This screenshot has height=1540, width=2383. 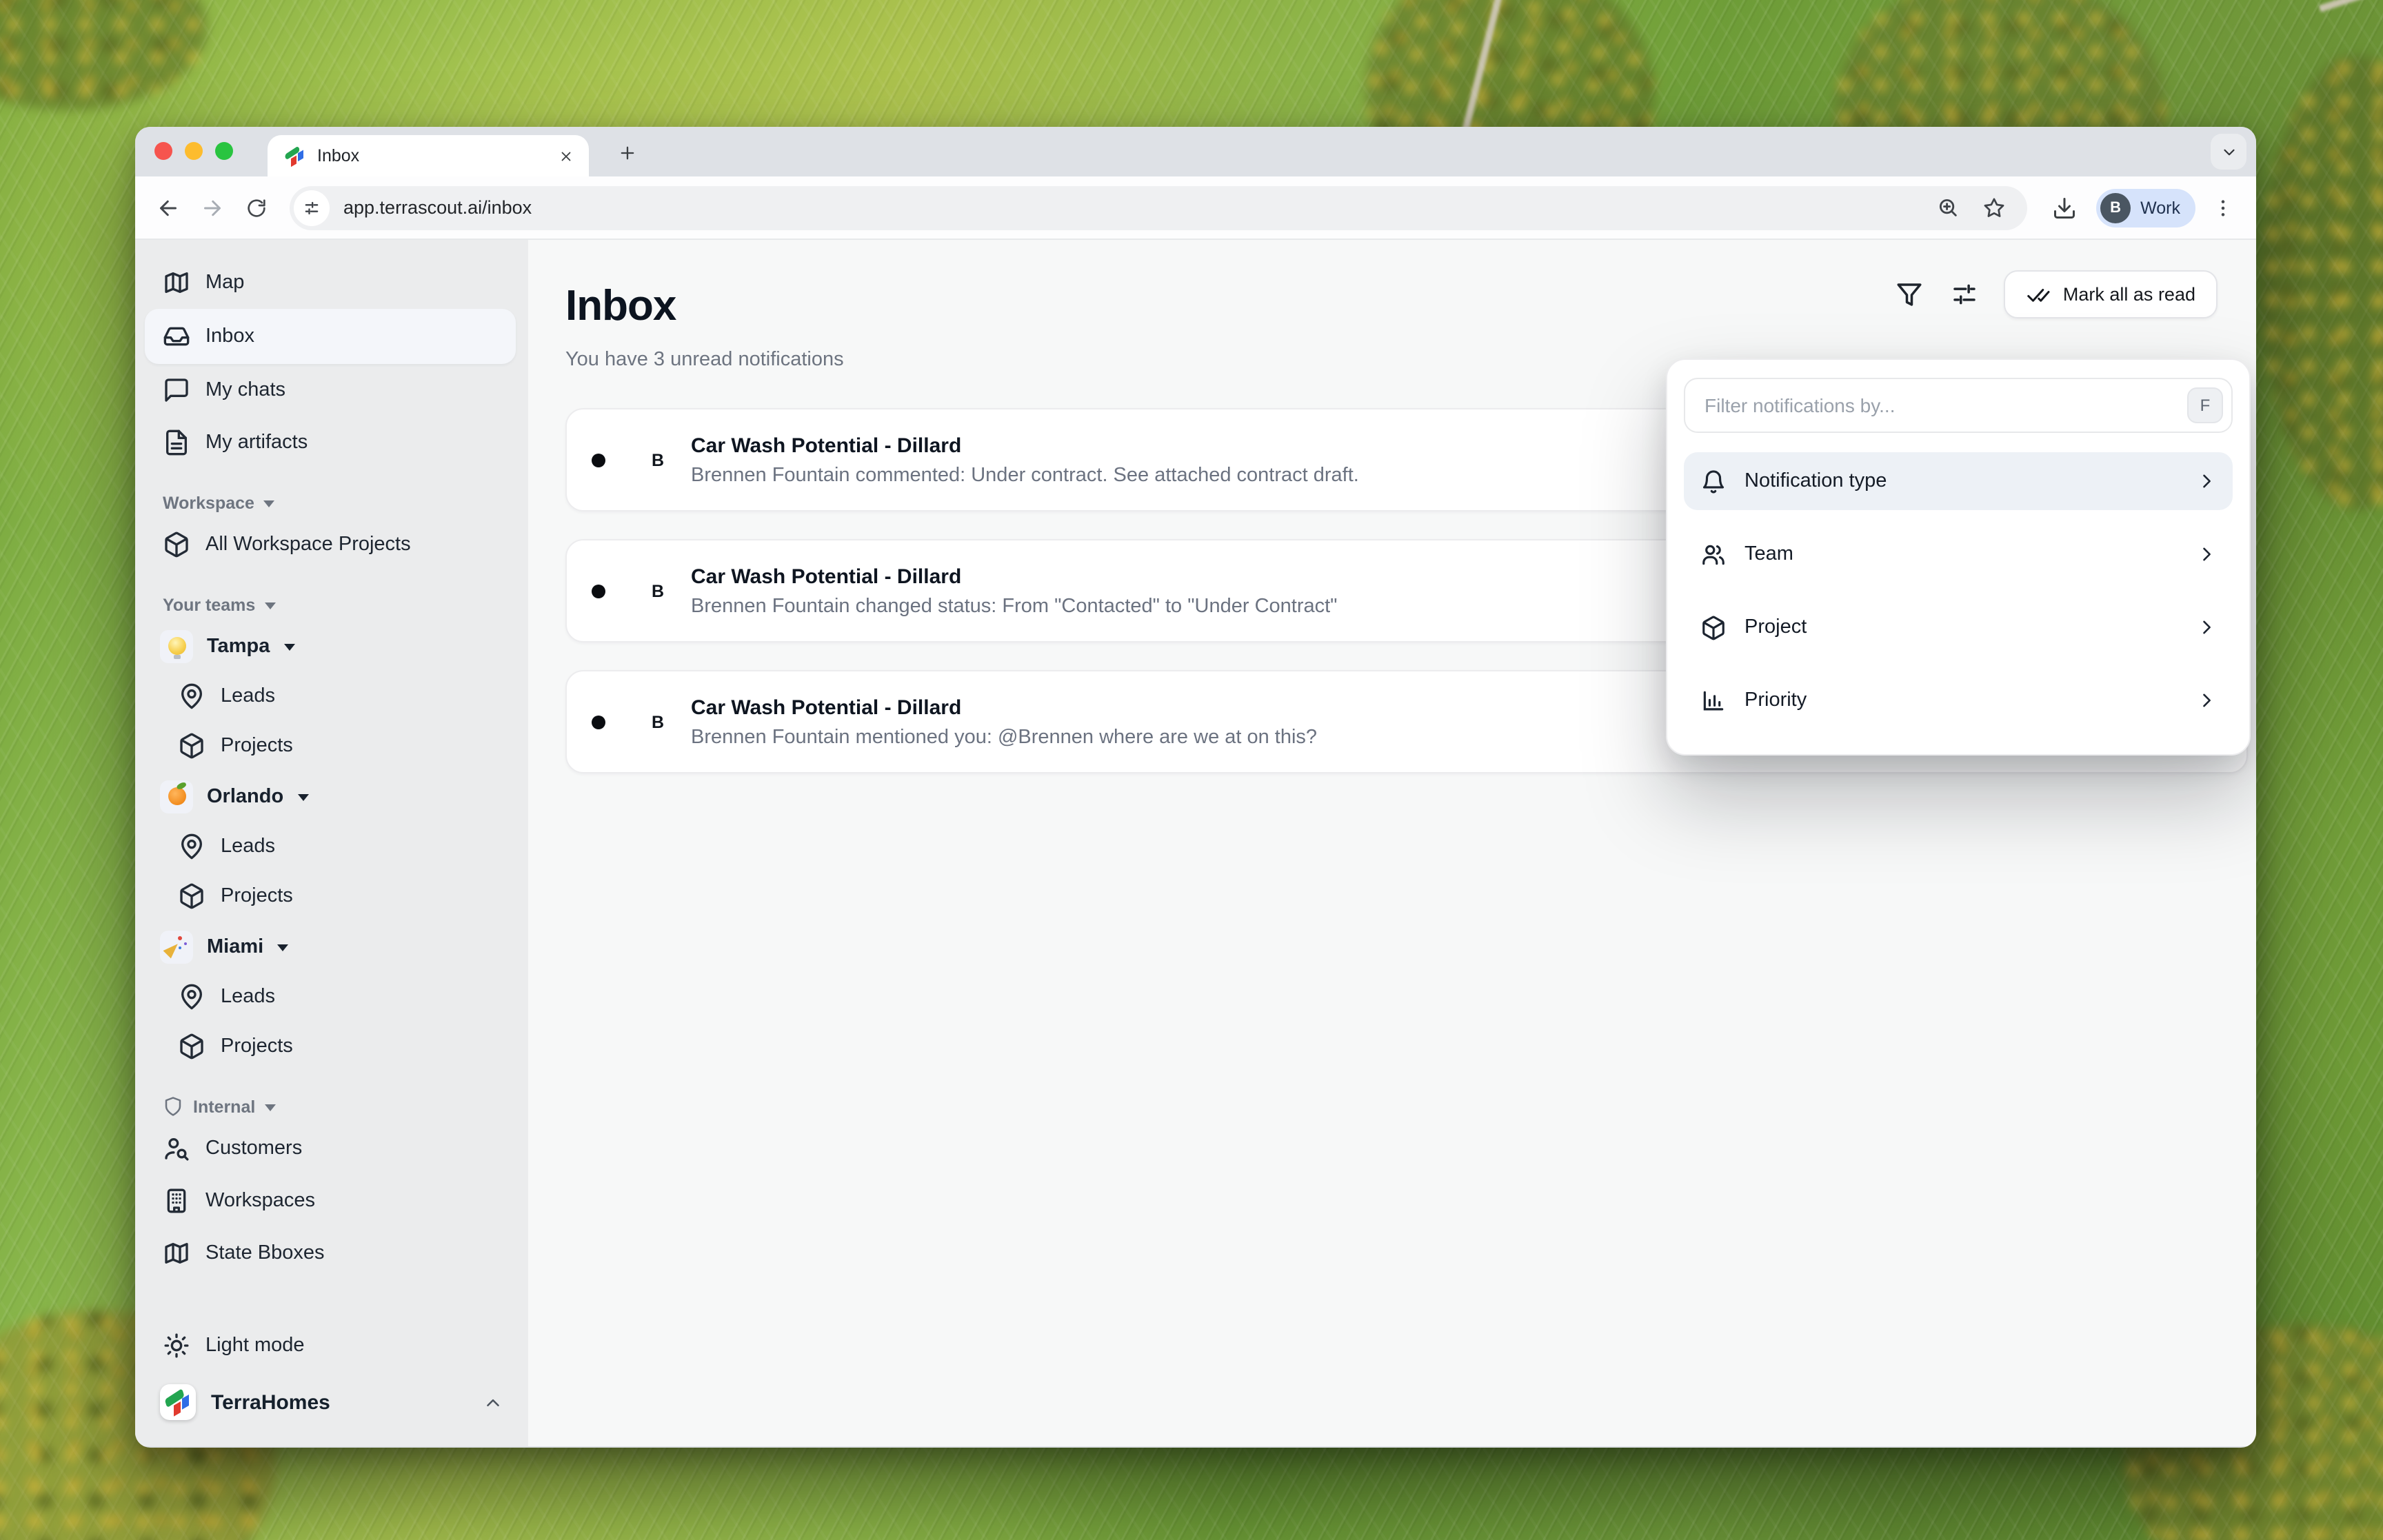 What do you see at coordinates (2145, 208) in the screenshot?
I see `browser-profile-chip: B Work` at bounding box center [2145, 208].